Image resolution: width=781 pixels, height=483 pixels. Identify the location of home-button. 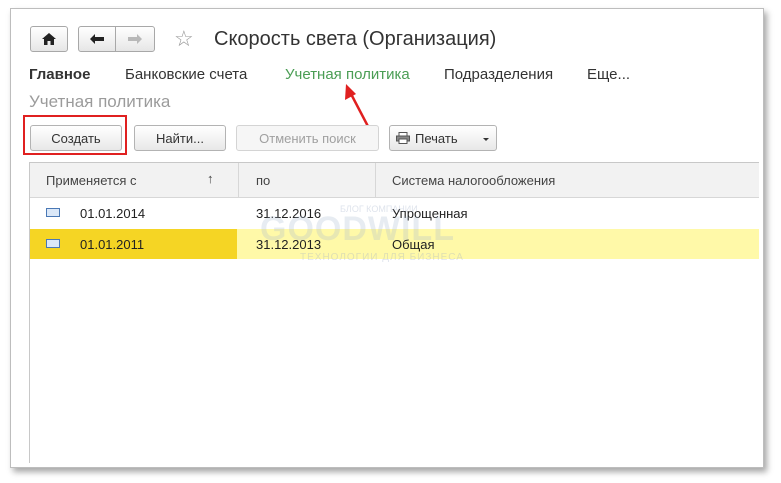
(49, 39).